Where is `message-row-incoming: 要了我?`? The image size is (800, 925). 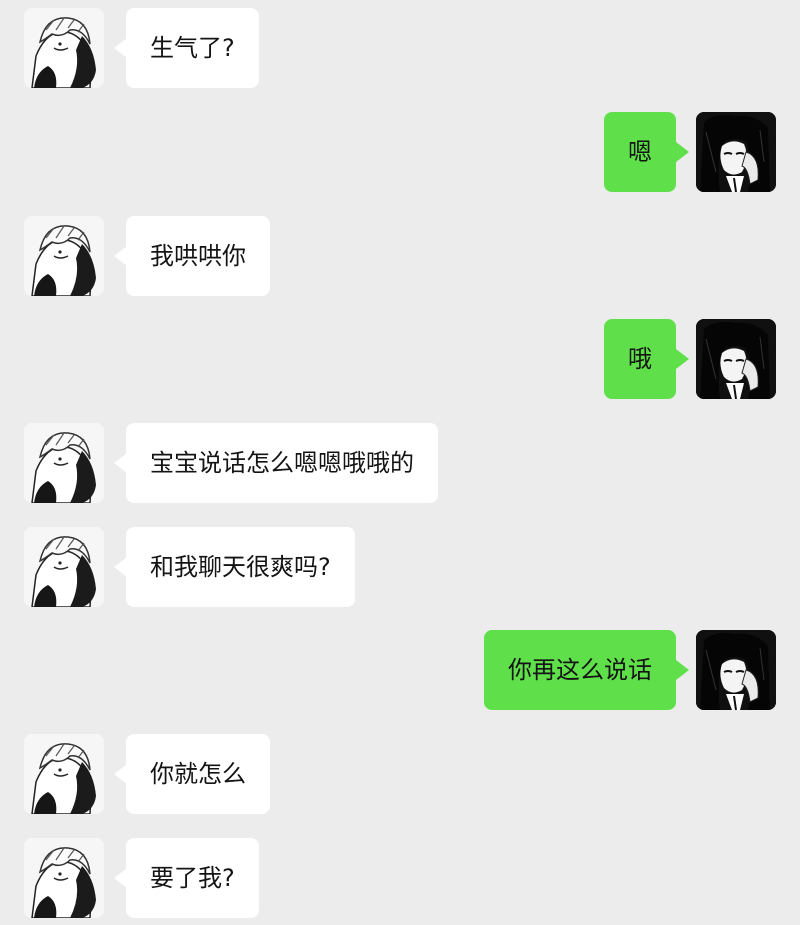
message-row-incoming: 要了我? is located at coordinates (400, 879).